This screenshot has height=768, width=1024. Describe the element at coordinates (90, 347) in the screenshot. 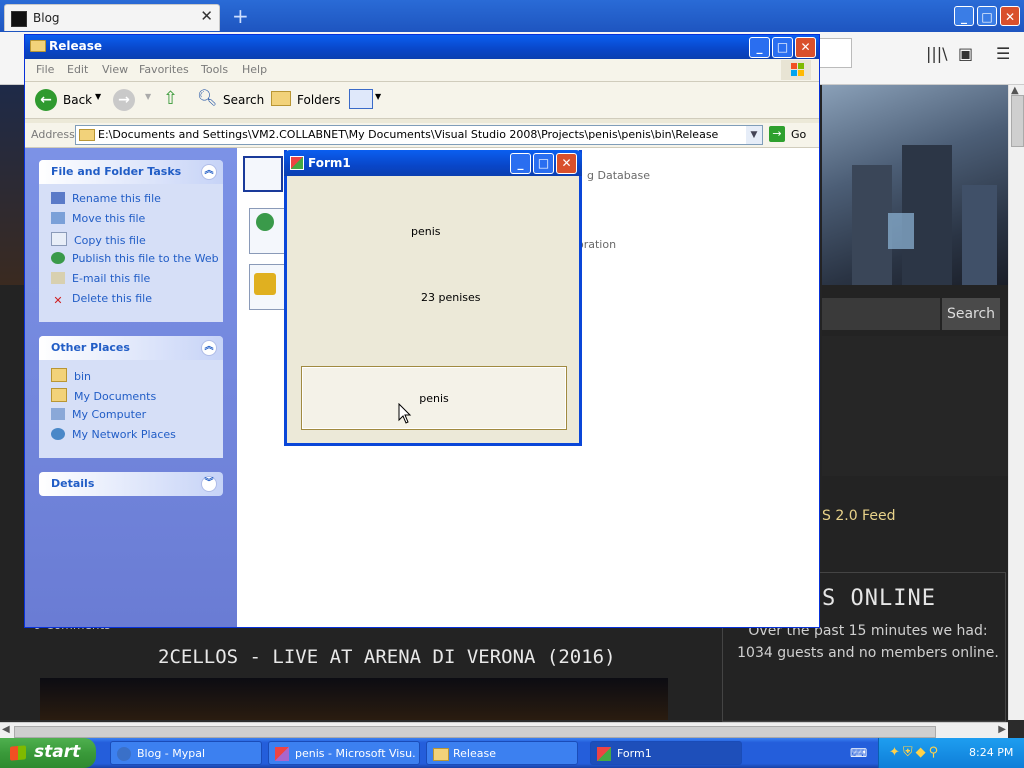

I see `panel-title: Other Places` at that location.